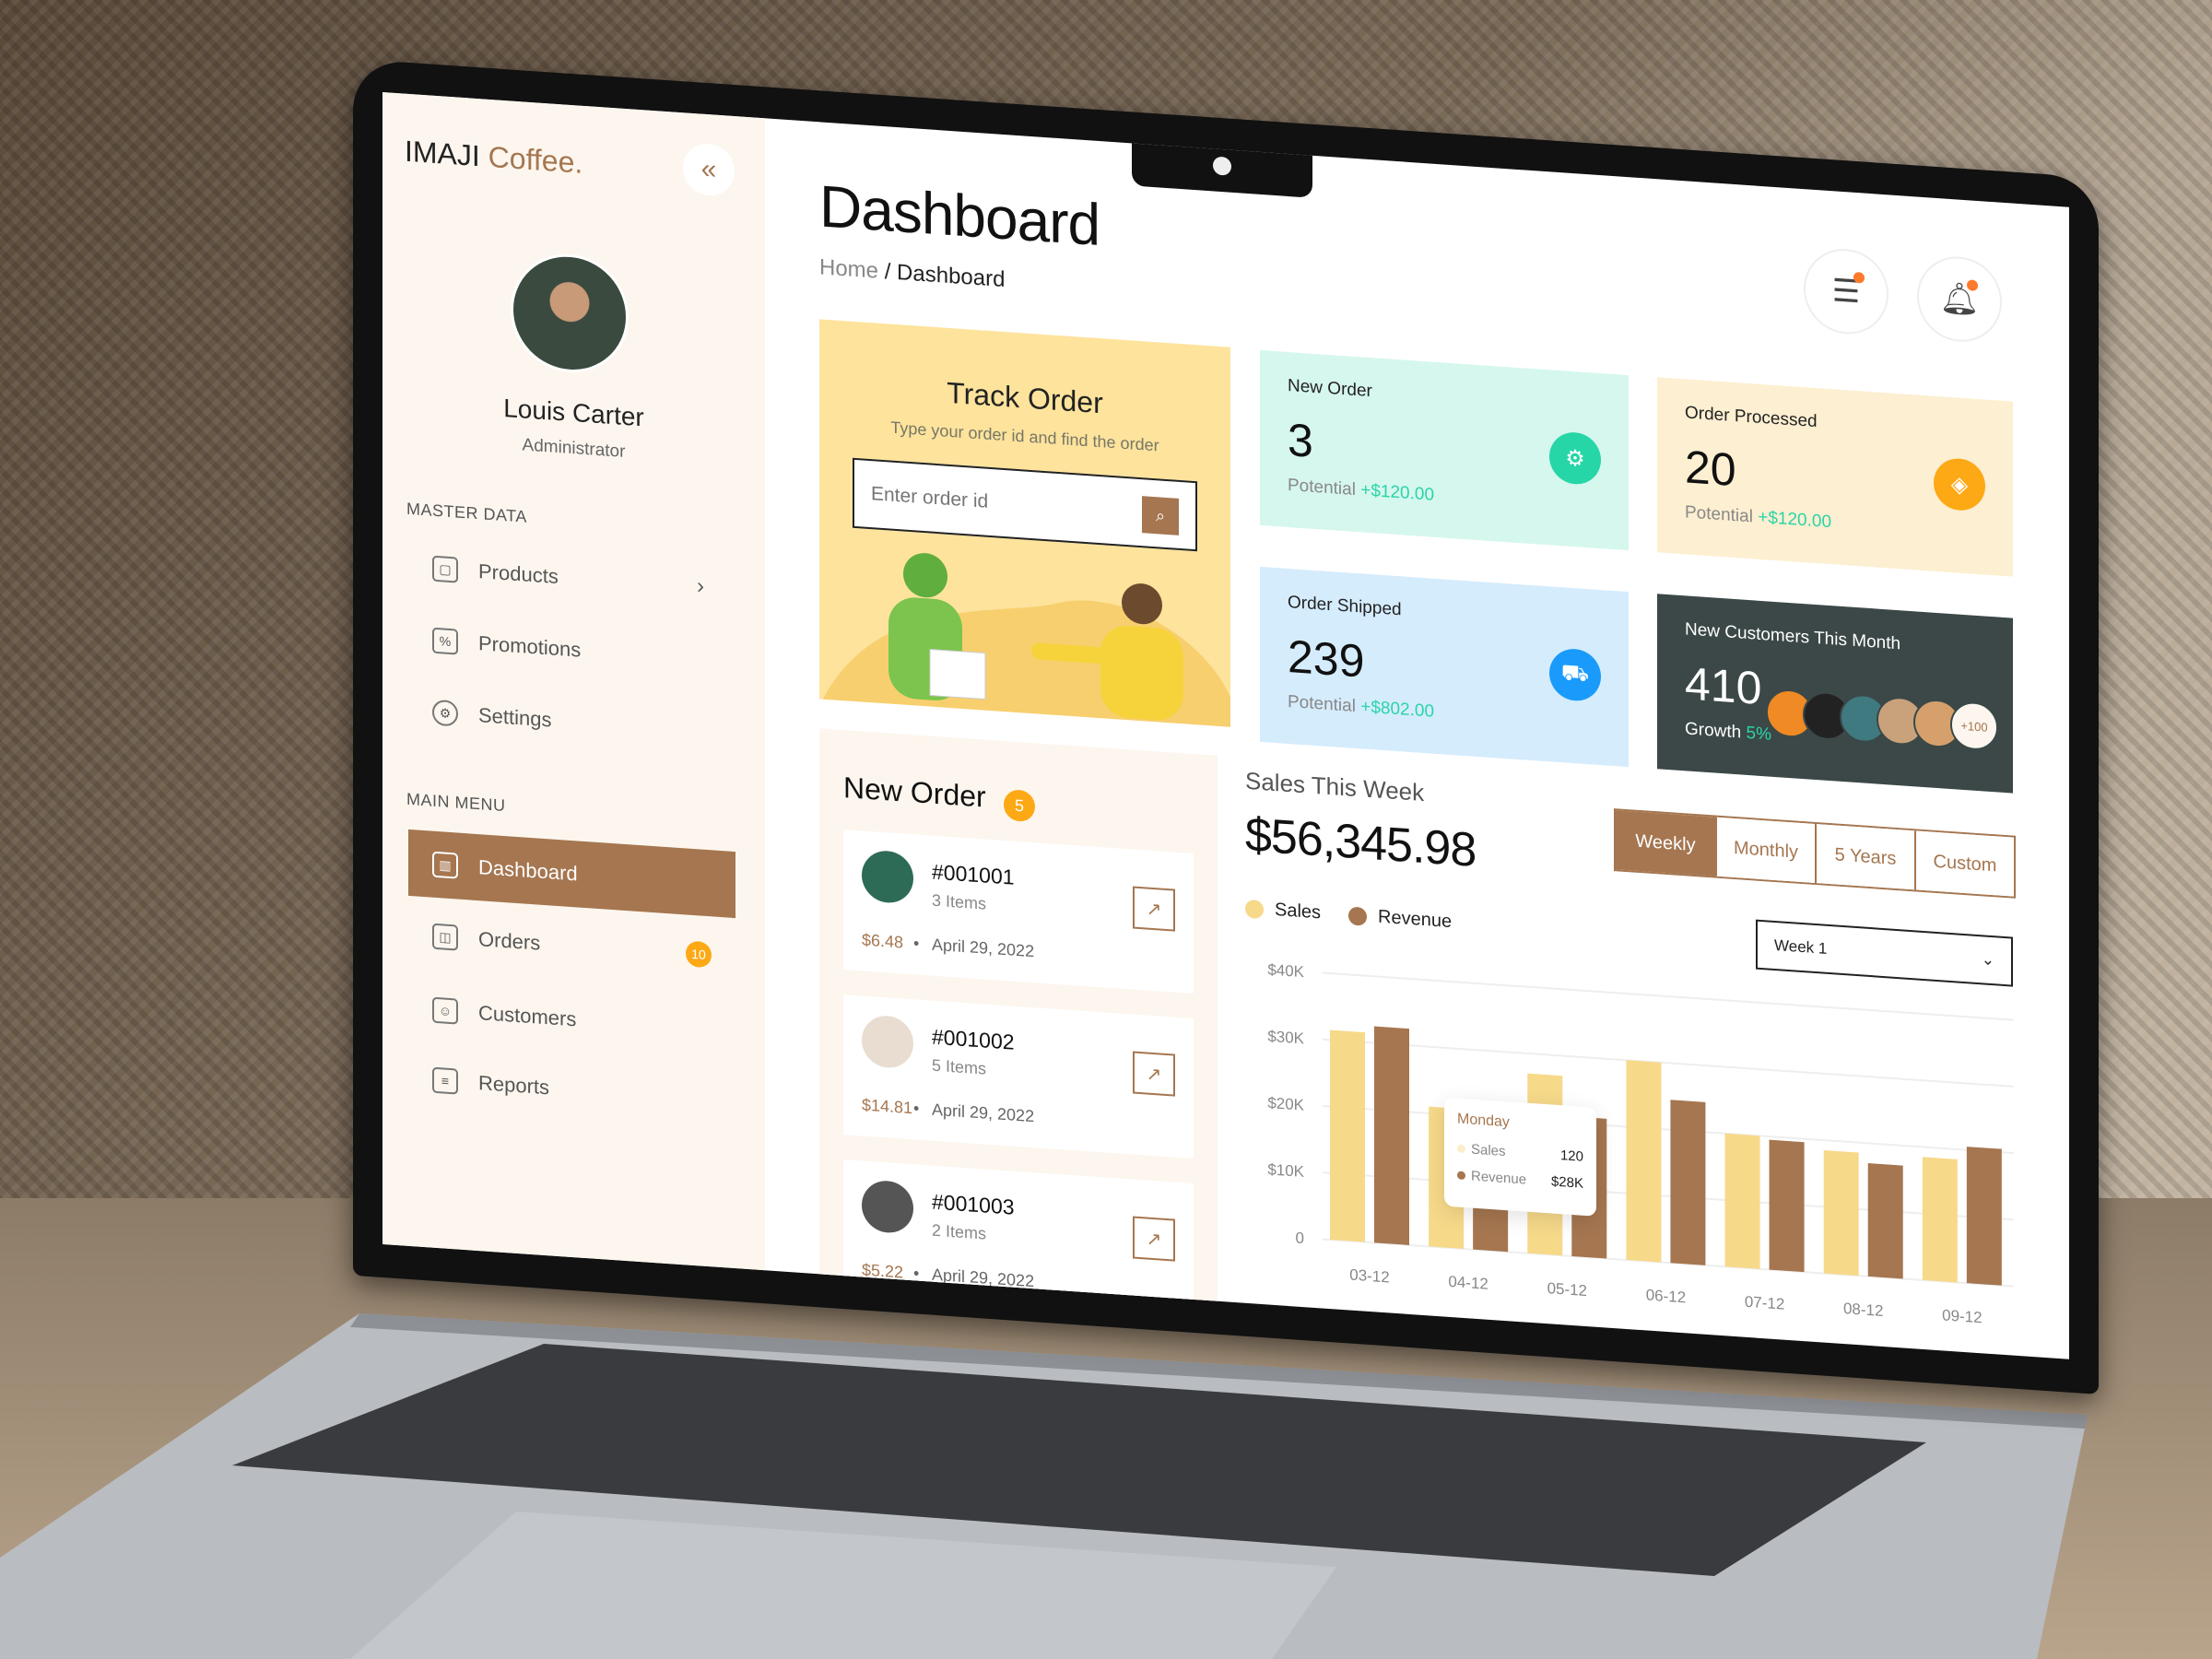  Describe the element at coordinates (1665, 843) in the screenshot. I see `tab-weekly: Weekly` at that location.